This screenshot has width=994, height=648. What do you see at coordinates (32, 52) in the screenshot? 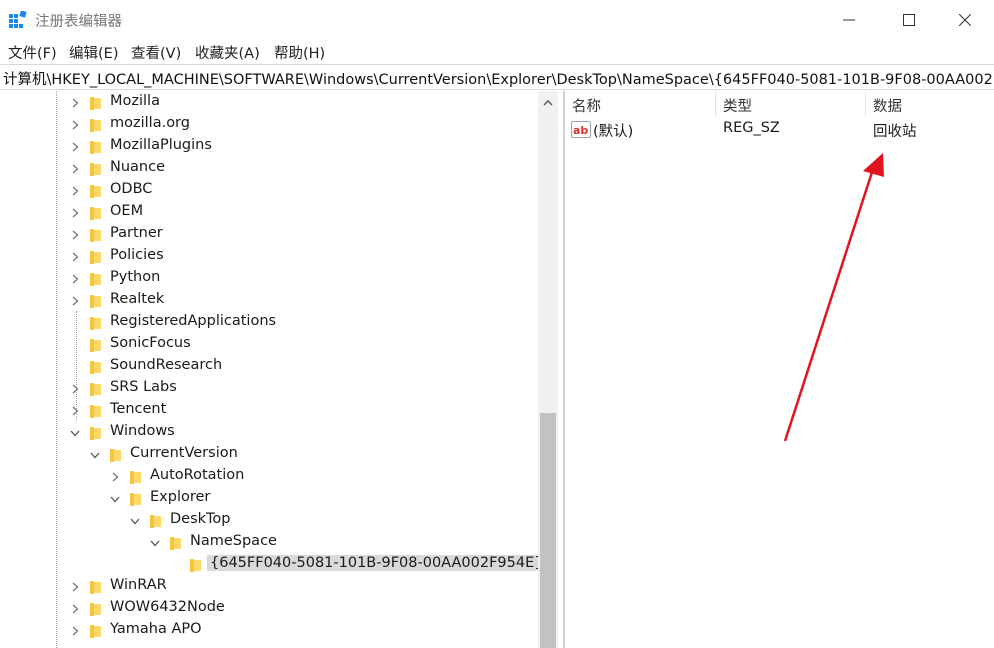
I see `menu-file: 文件(F)` at bounding box center [32, 52].